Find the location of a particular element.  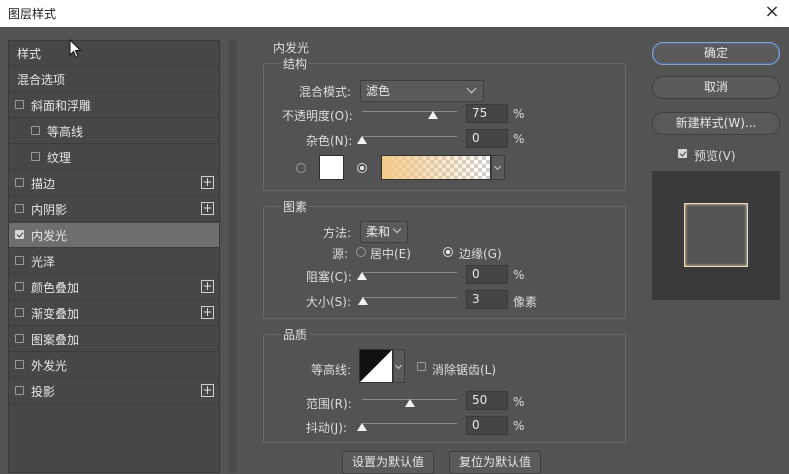

contour-preview is located at coordinates (376, 366).